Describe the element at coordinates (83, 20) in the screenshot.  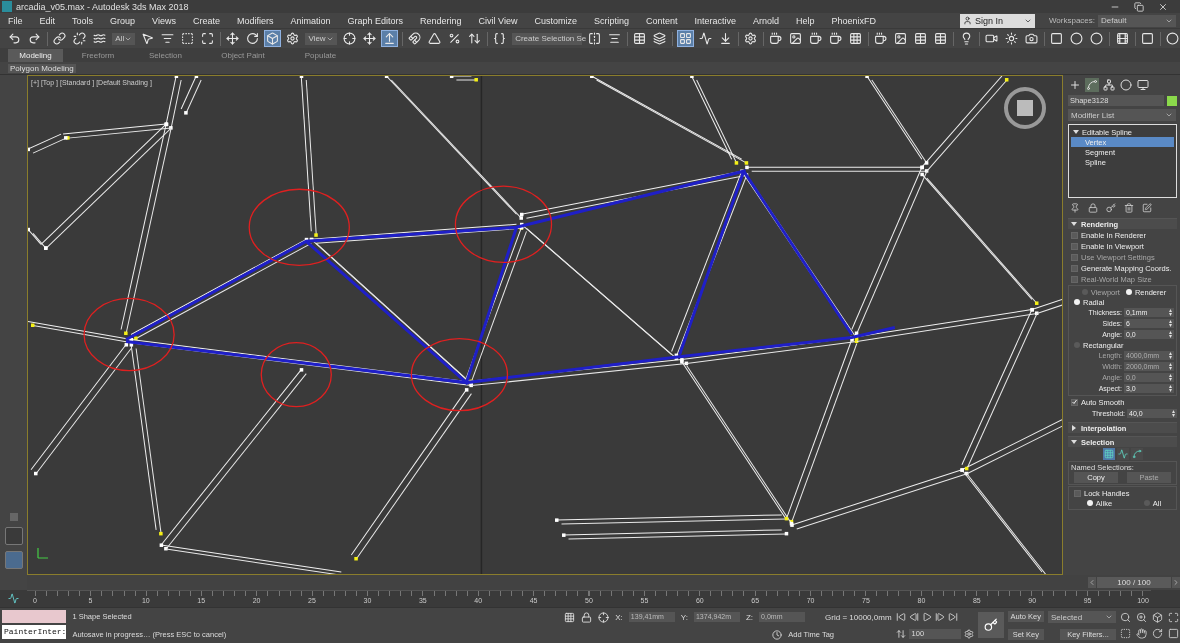
I see `menu-item: Tools` at that location.